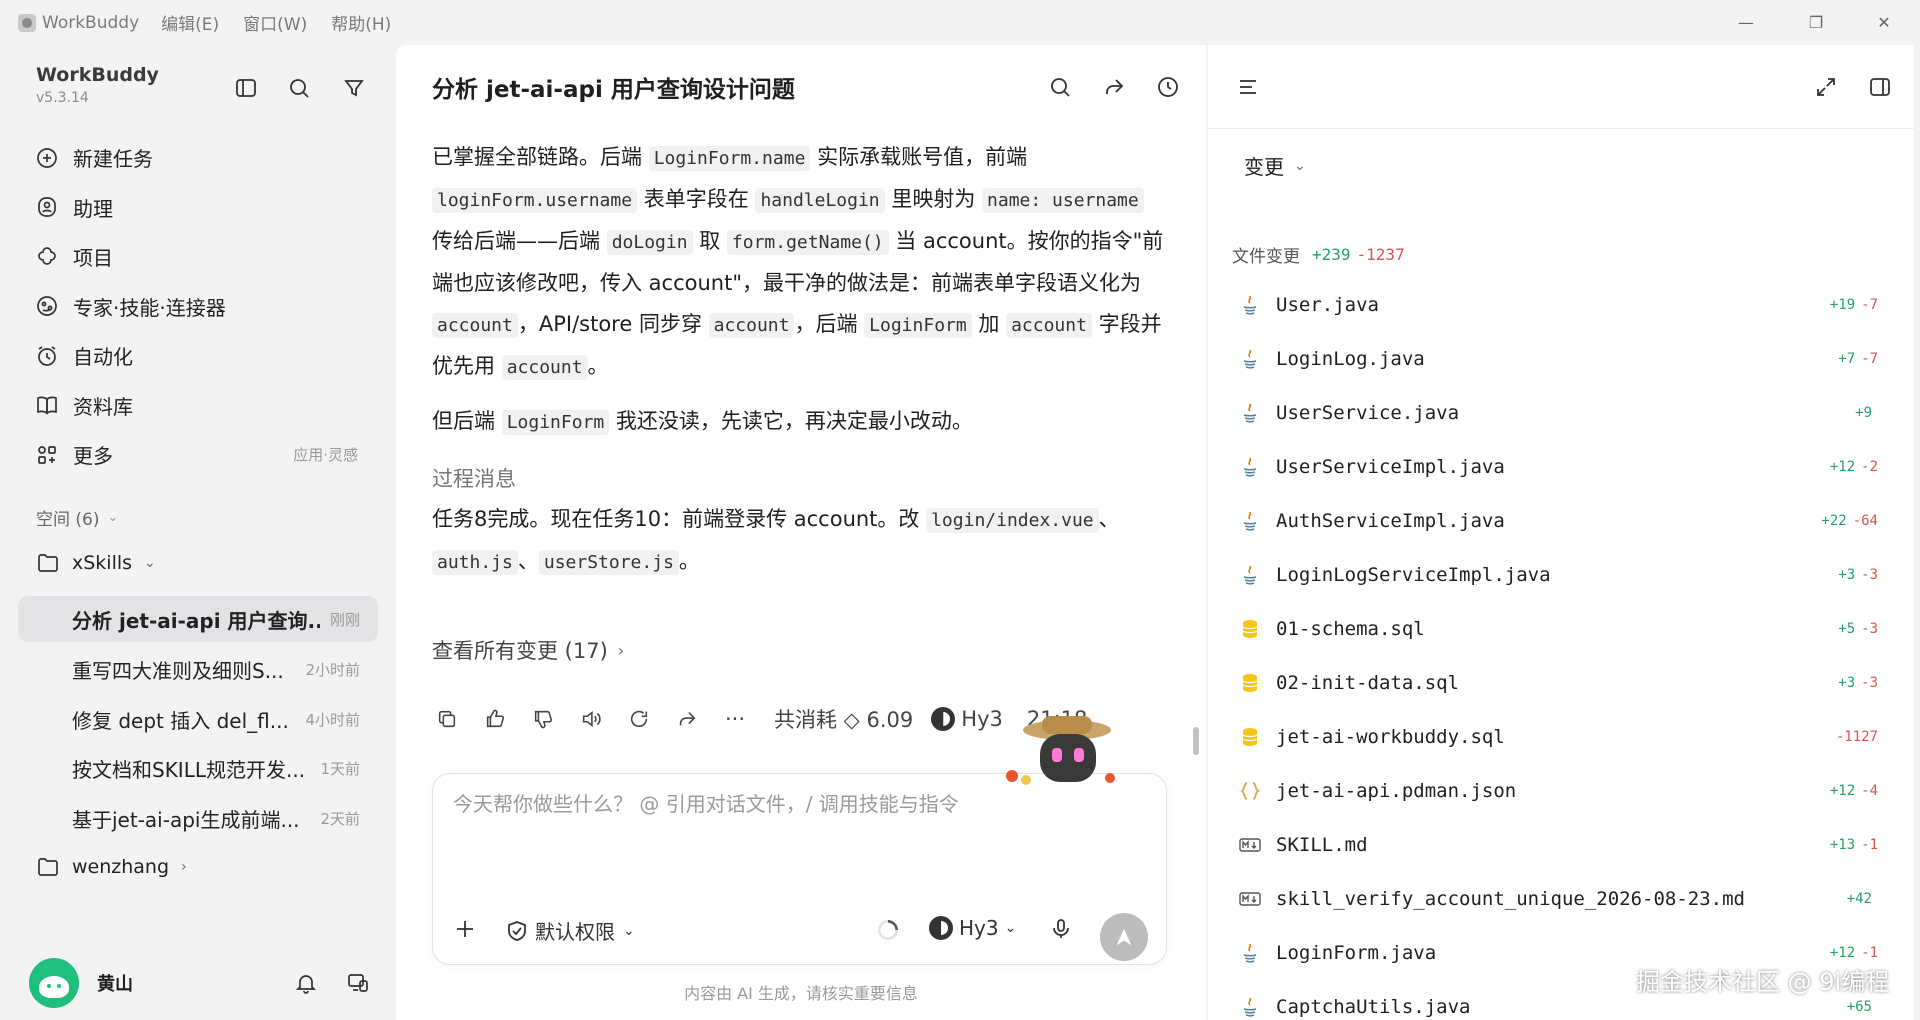  I want to click on chat-header: 分析 jet-ai-api 用户查询设计问题, so click(801, 87).